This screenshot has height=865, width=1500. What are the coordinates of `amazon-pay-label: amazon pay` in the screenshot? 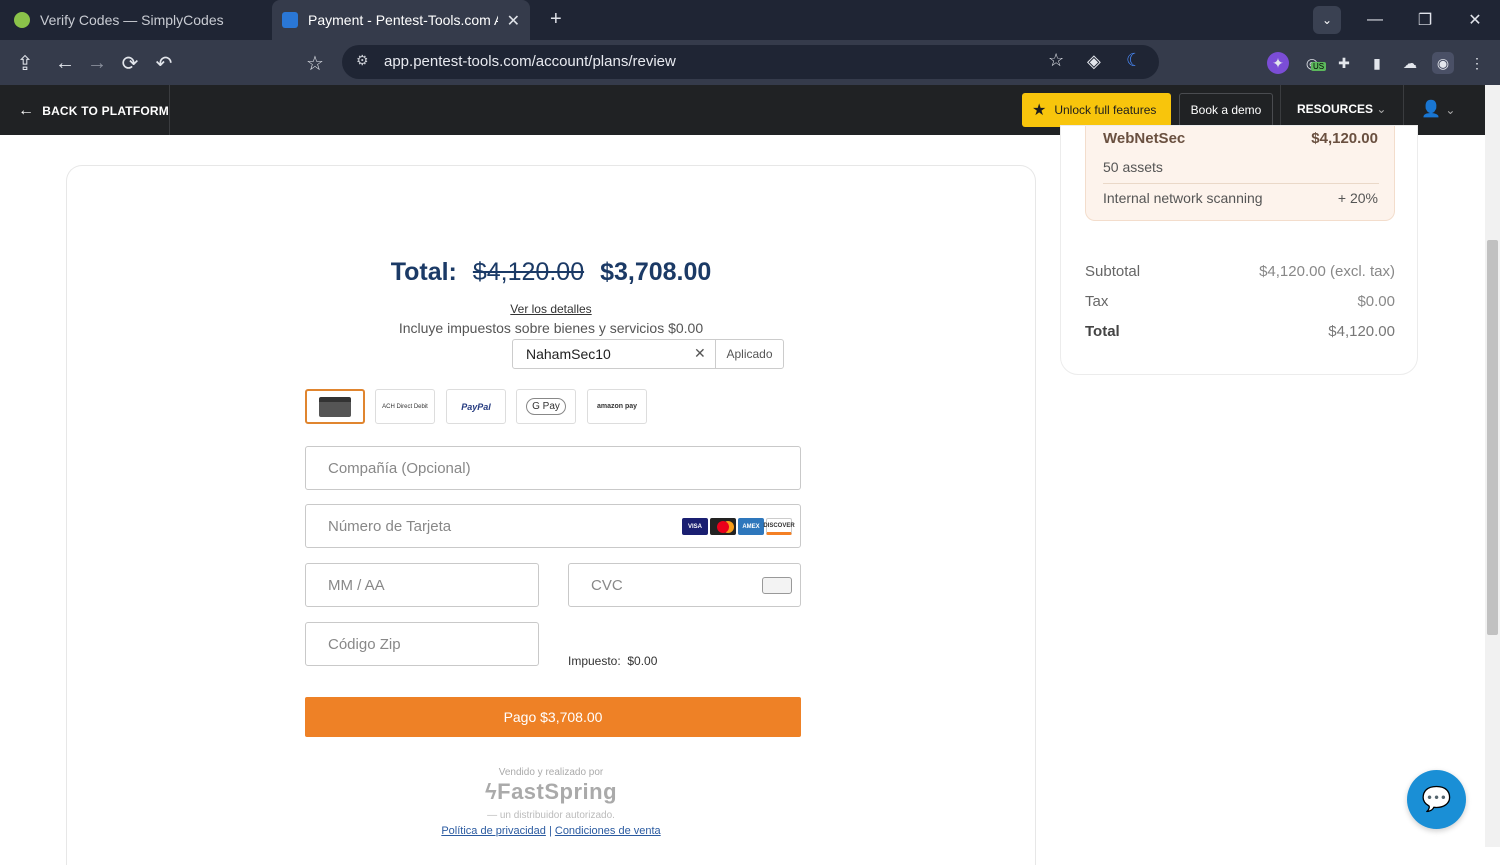 It's located at (617, 406).